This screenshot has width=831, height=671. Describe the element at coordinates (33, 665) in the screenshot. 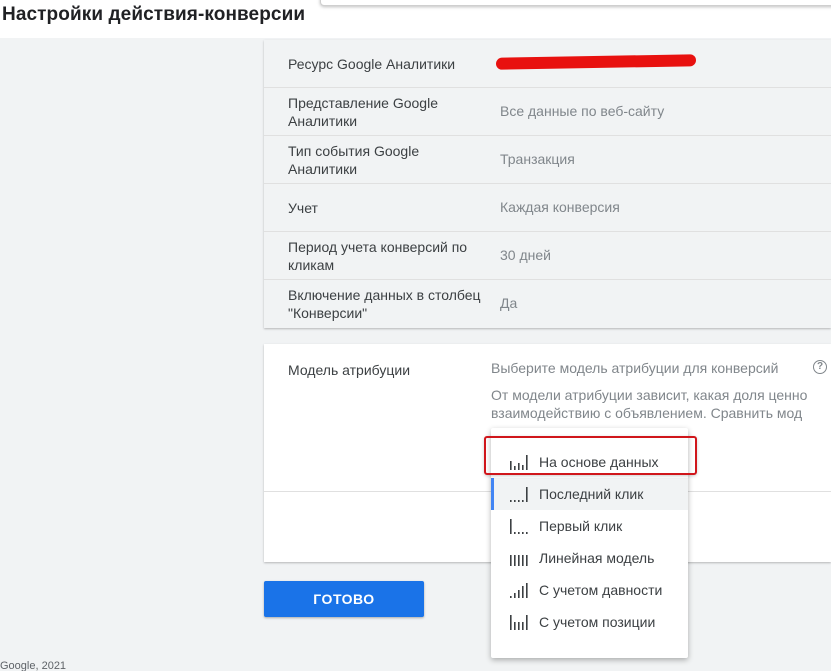

I see `footer-copyright: Google, 2021` at that location.